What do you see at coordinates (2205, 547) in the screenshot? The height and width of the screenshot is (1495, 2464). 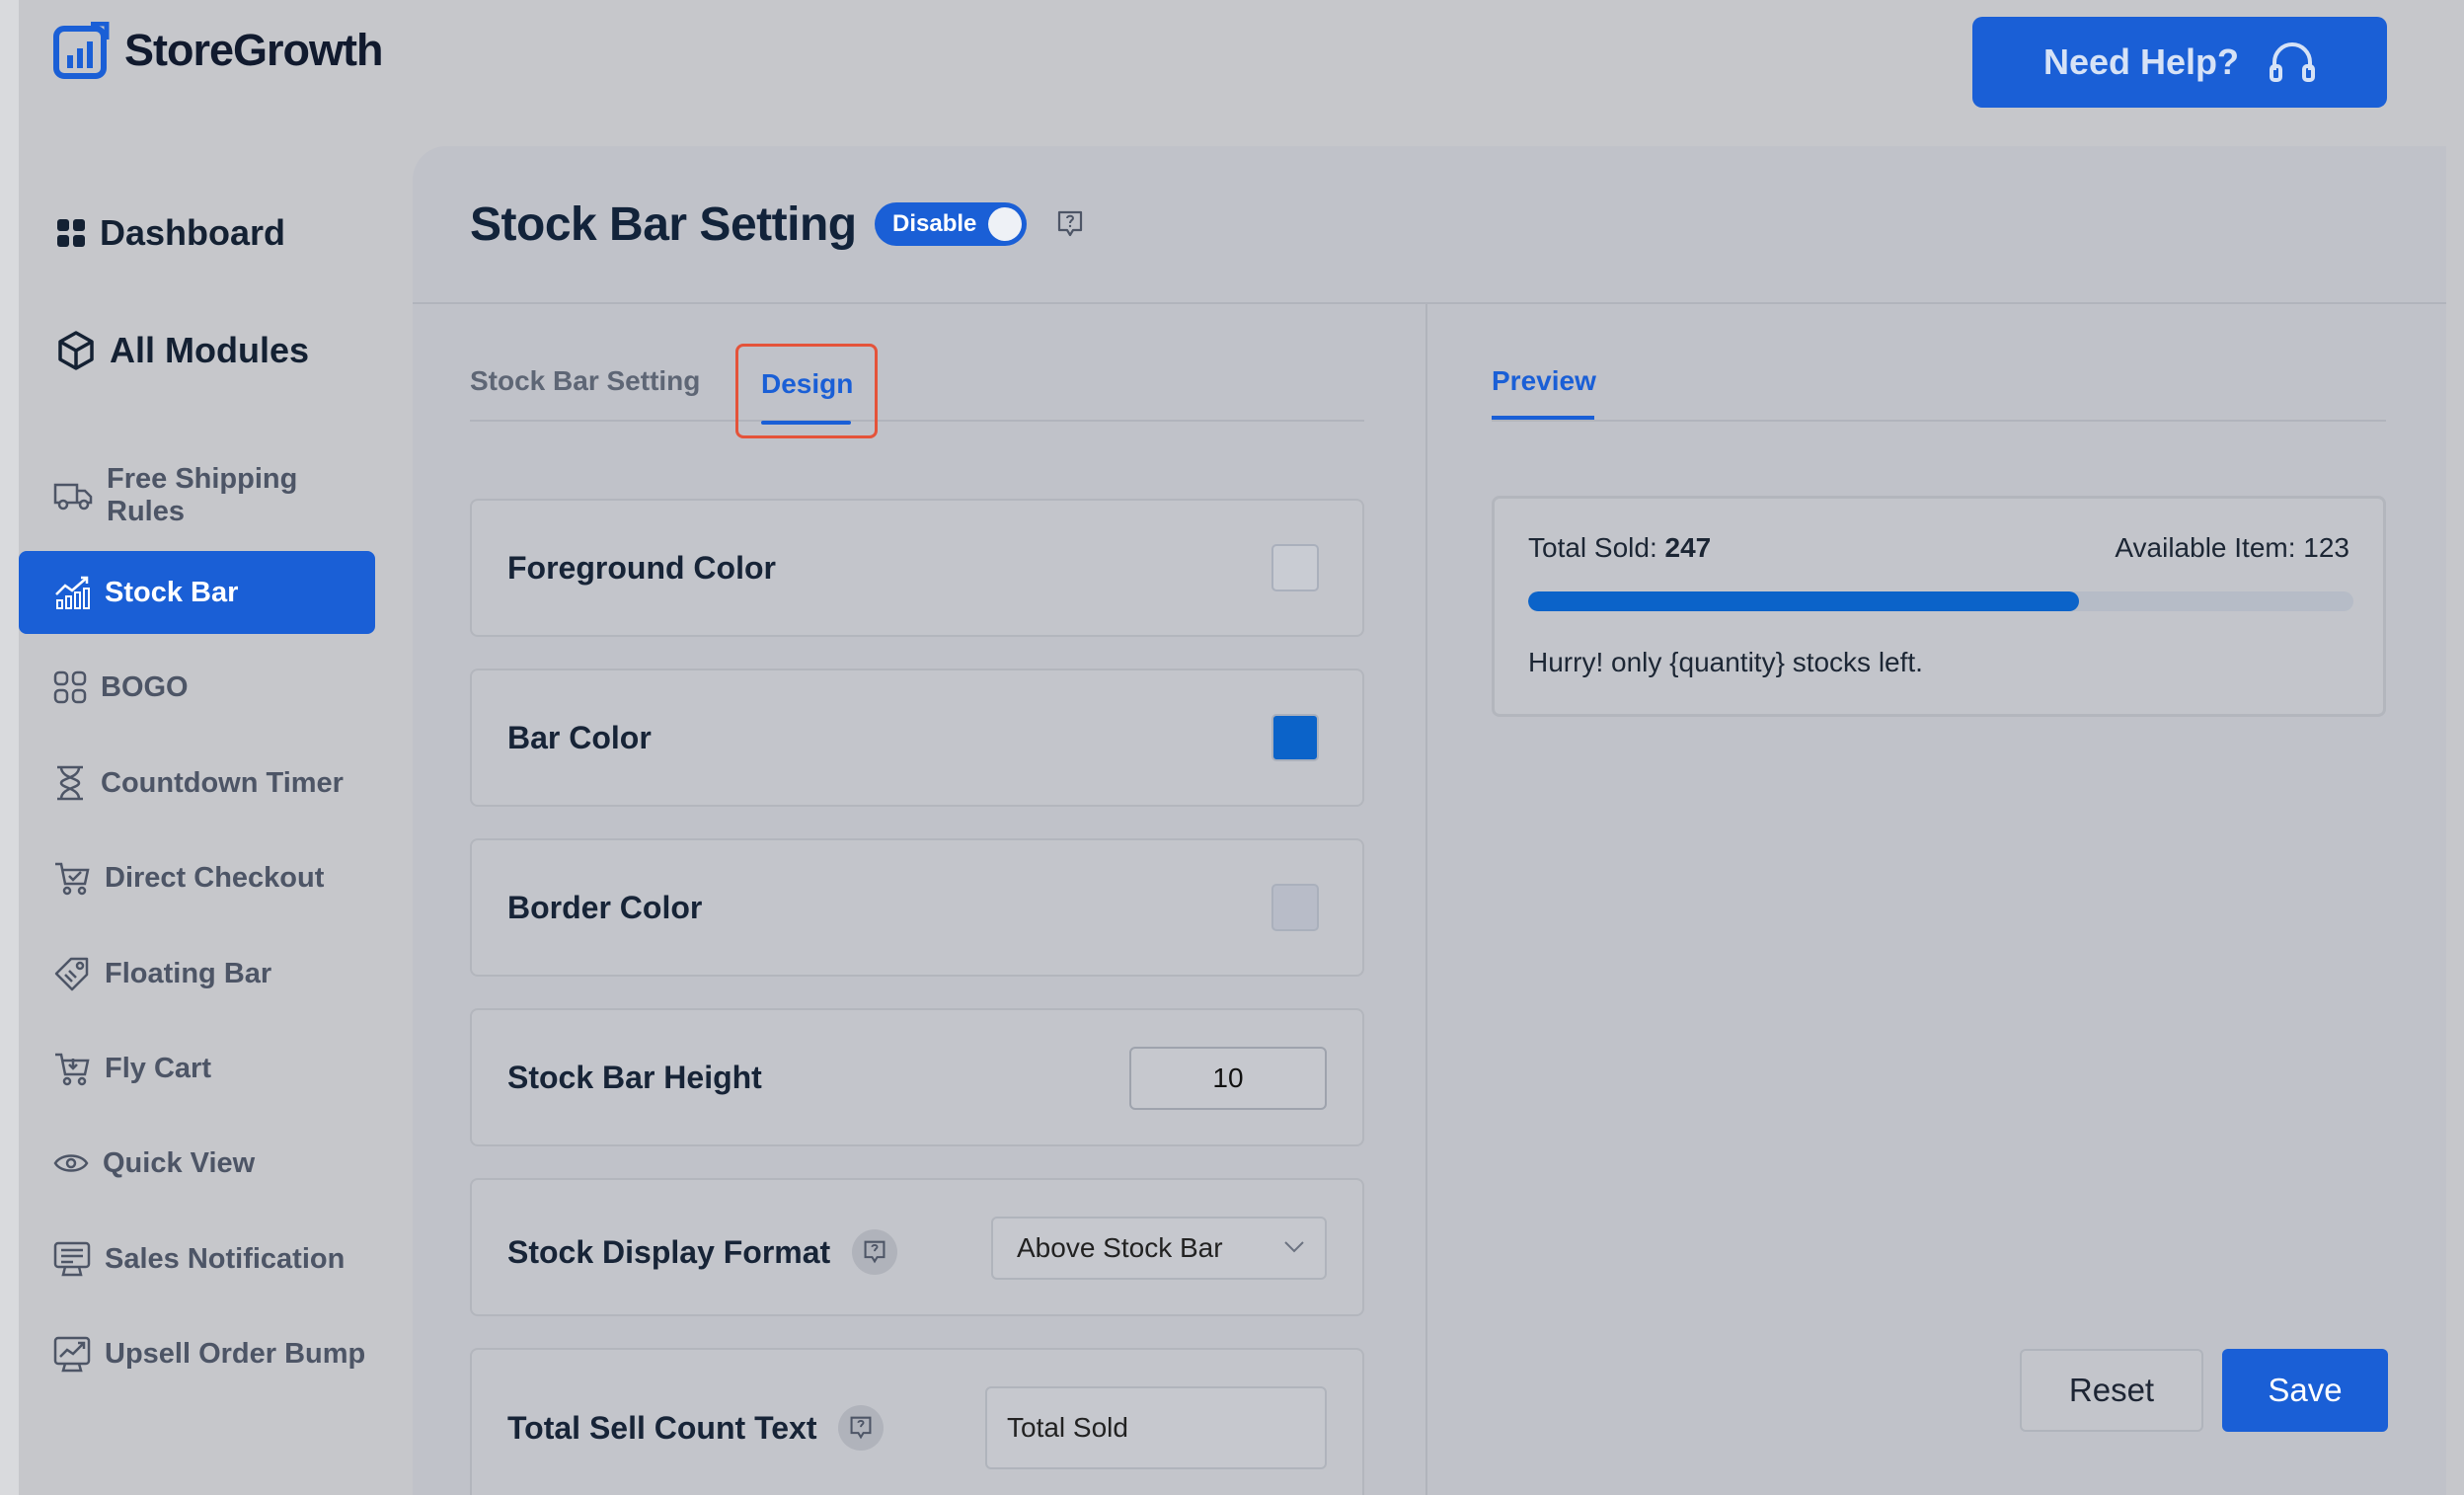 I see `preview-available-label: Available Item:` at bounding box center [2205, 547].